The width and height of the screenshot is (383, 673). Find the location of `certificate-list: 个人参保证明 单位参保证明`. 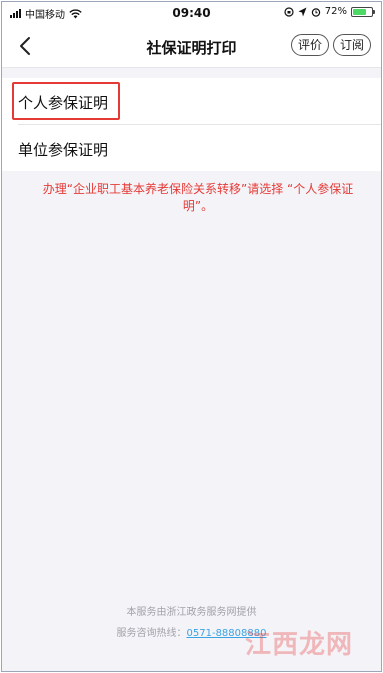

certificate-list: 个人参保证明 单位参保证明 is located at coordinates (191, 124).